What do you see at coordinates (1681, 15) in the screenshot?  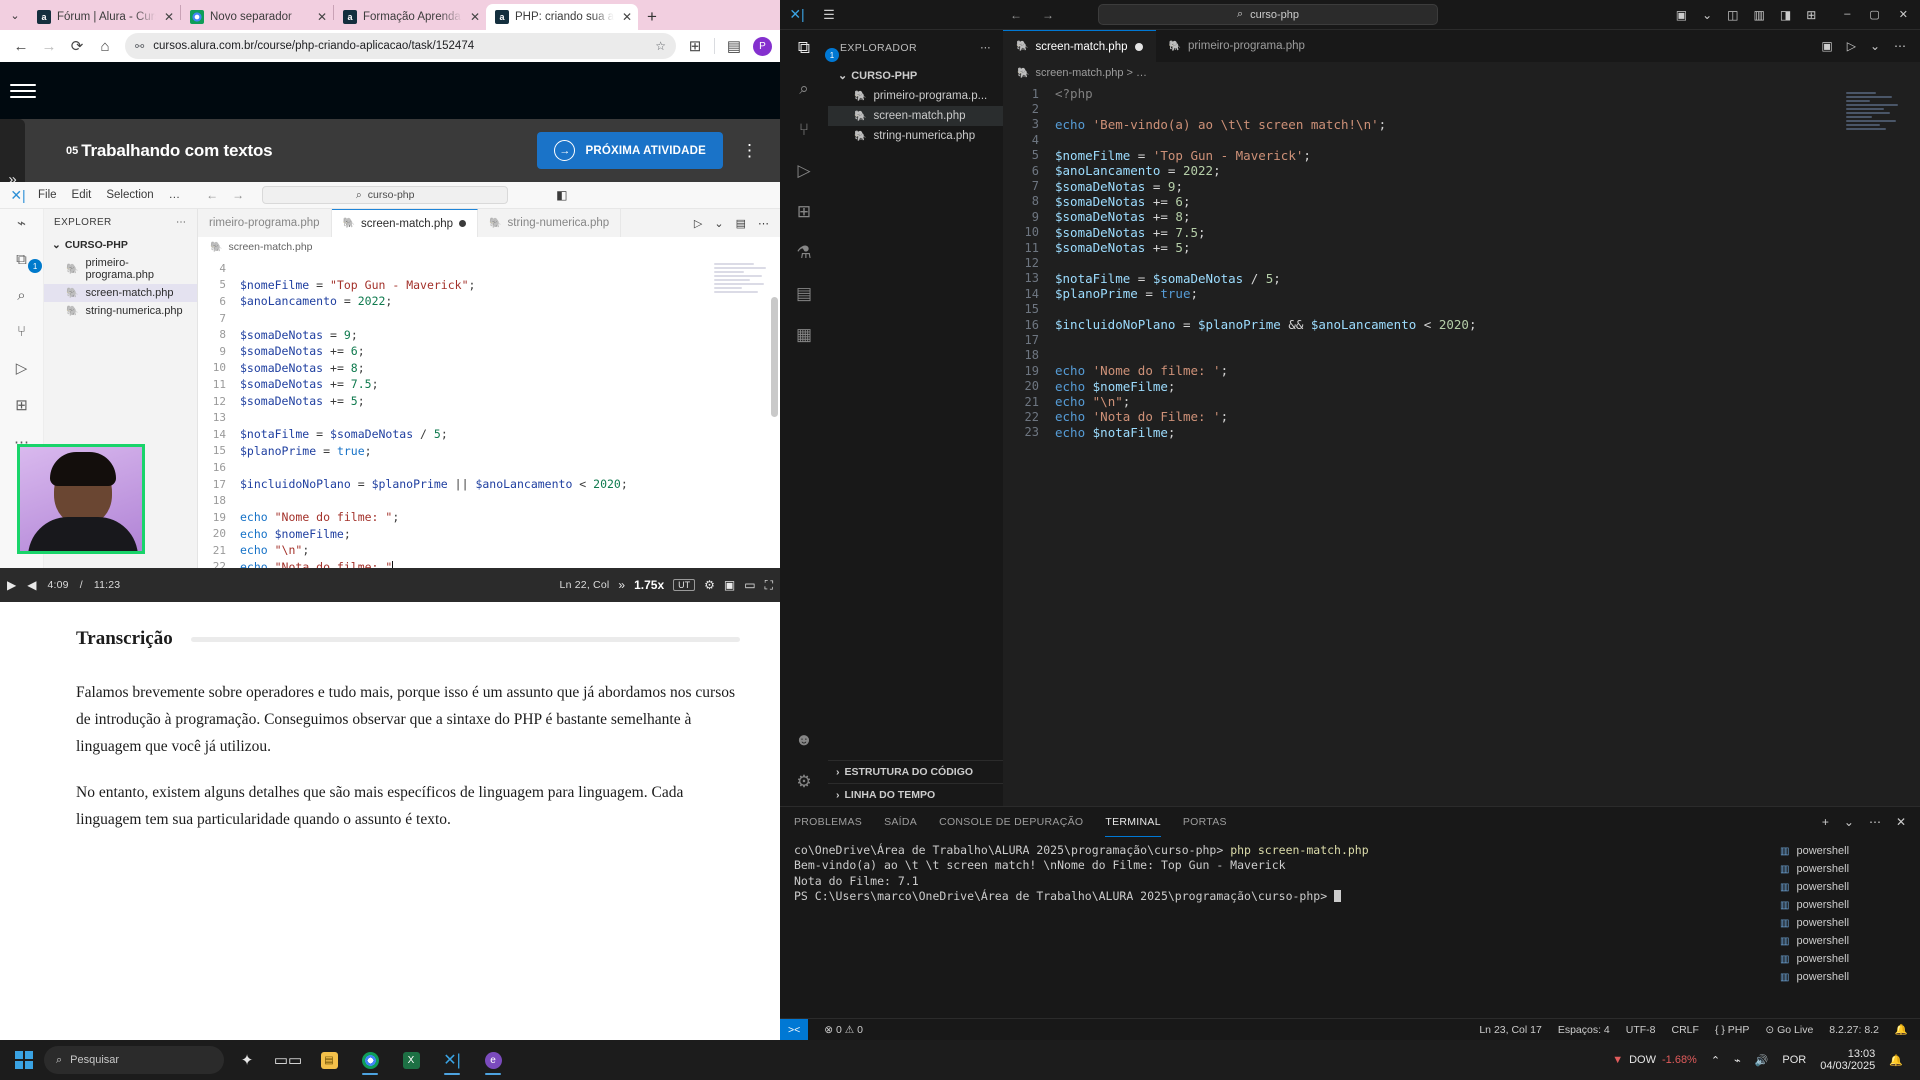 I see `screen-share-icon: ▣` at bounding box center [1681, 15].